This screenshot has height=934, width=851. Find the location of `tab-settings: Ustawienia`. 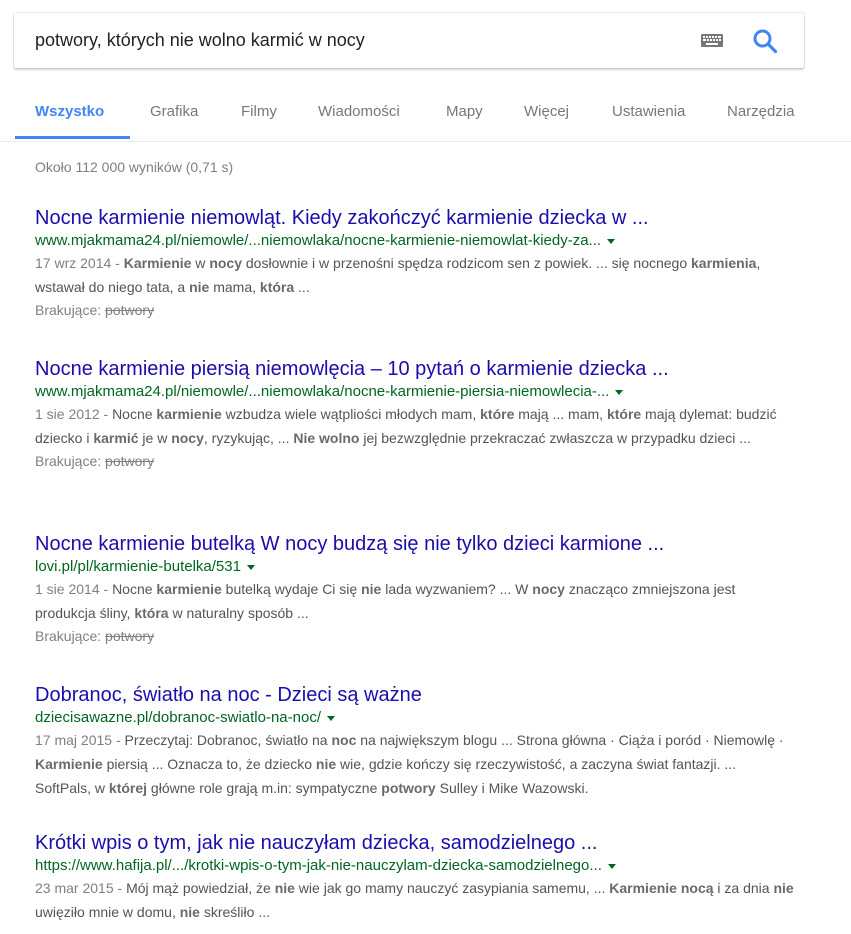

tab-settings: Ustawienia is located at coordinates (648, 117).